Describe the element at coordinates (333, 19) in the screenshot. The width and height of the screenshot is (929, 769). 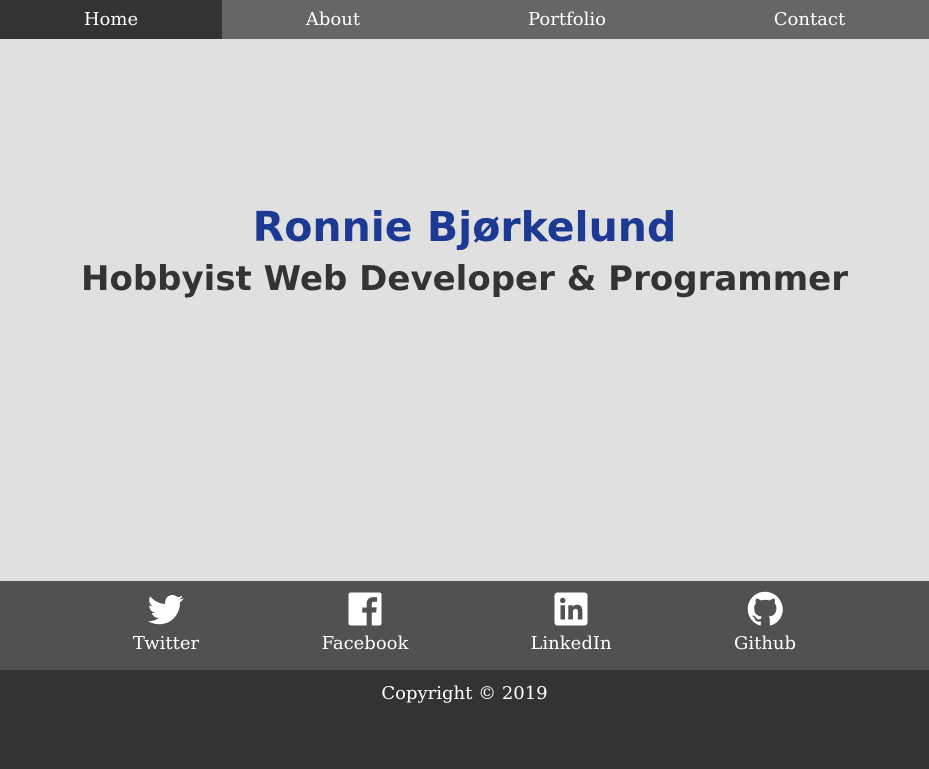
I see `nav-item-about: About` at that location.